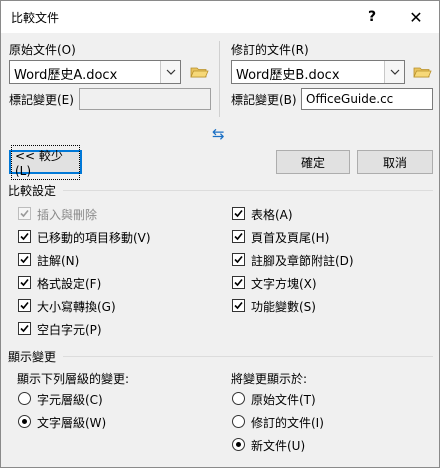 This screenshot has width=440, height=468. I want to click on cancel-button: 取消, so click(395, 162).